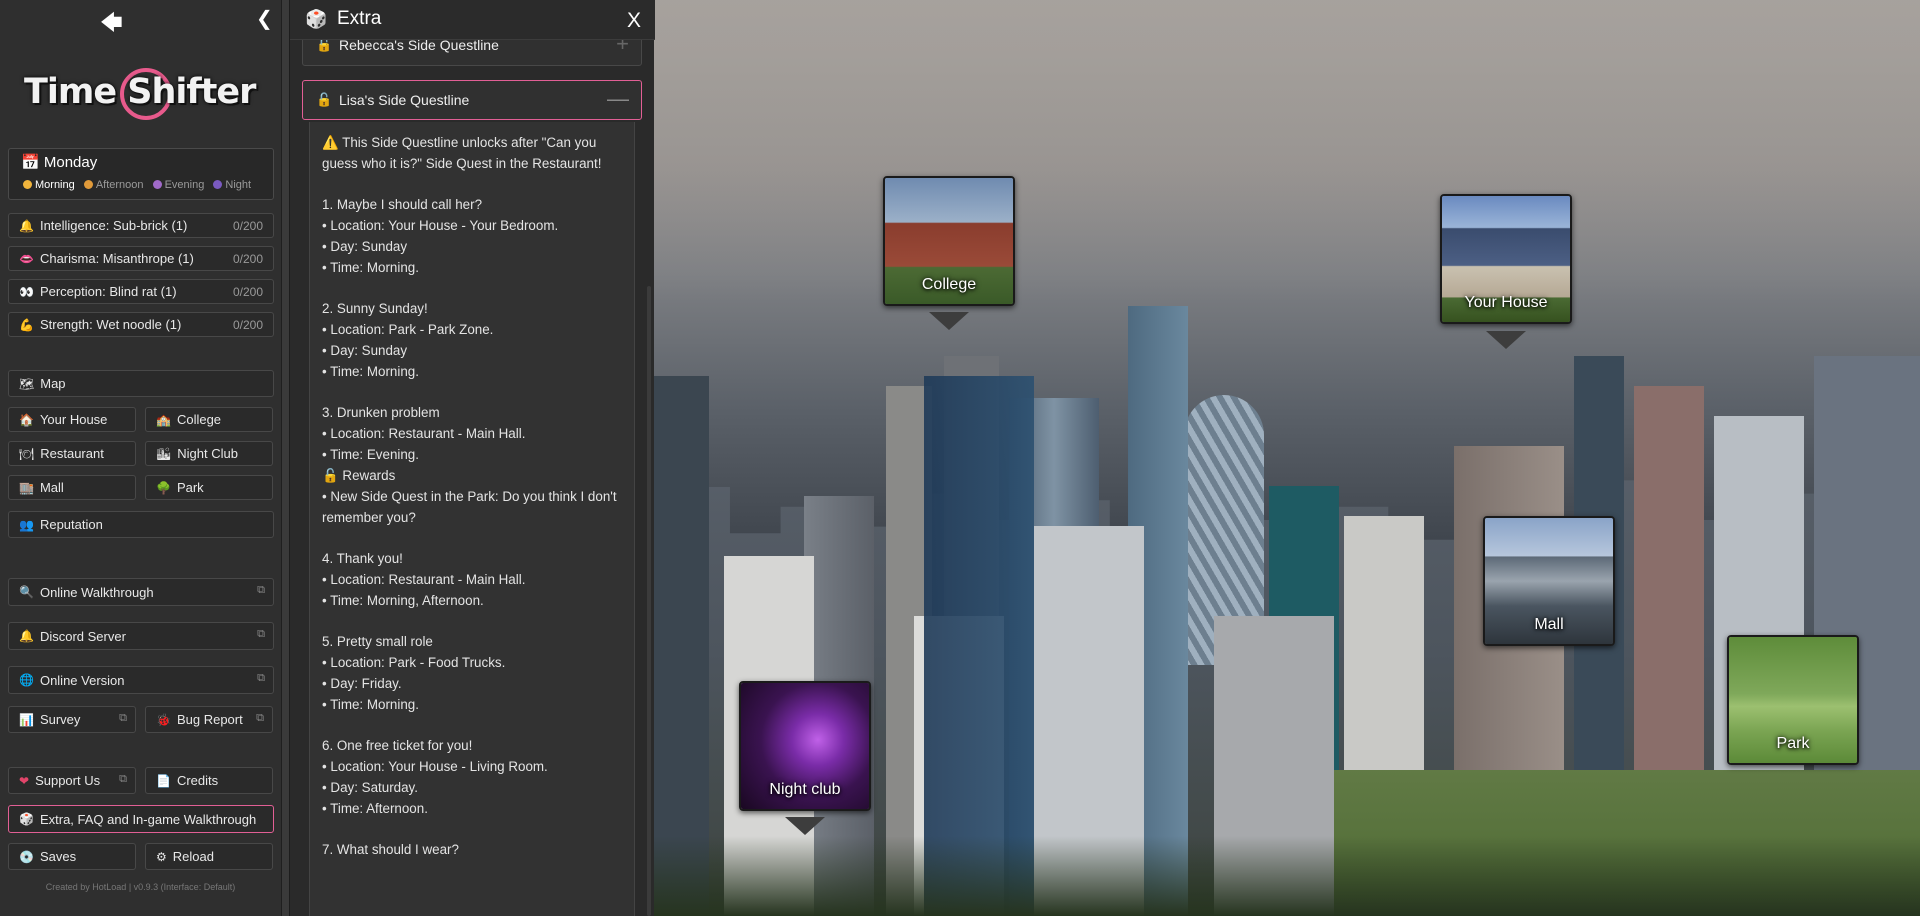 The image size is (1920, 916). What do you see at coordinates (72, 487) in the screenshot?
I see `location-mall-button: 🏬 Mall` at bounding box center [72, 487].